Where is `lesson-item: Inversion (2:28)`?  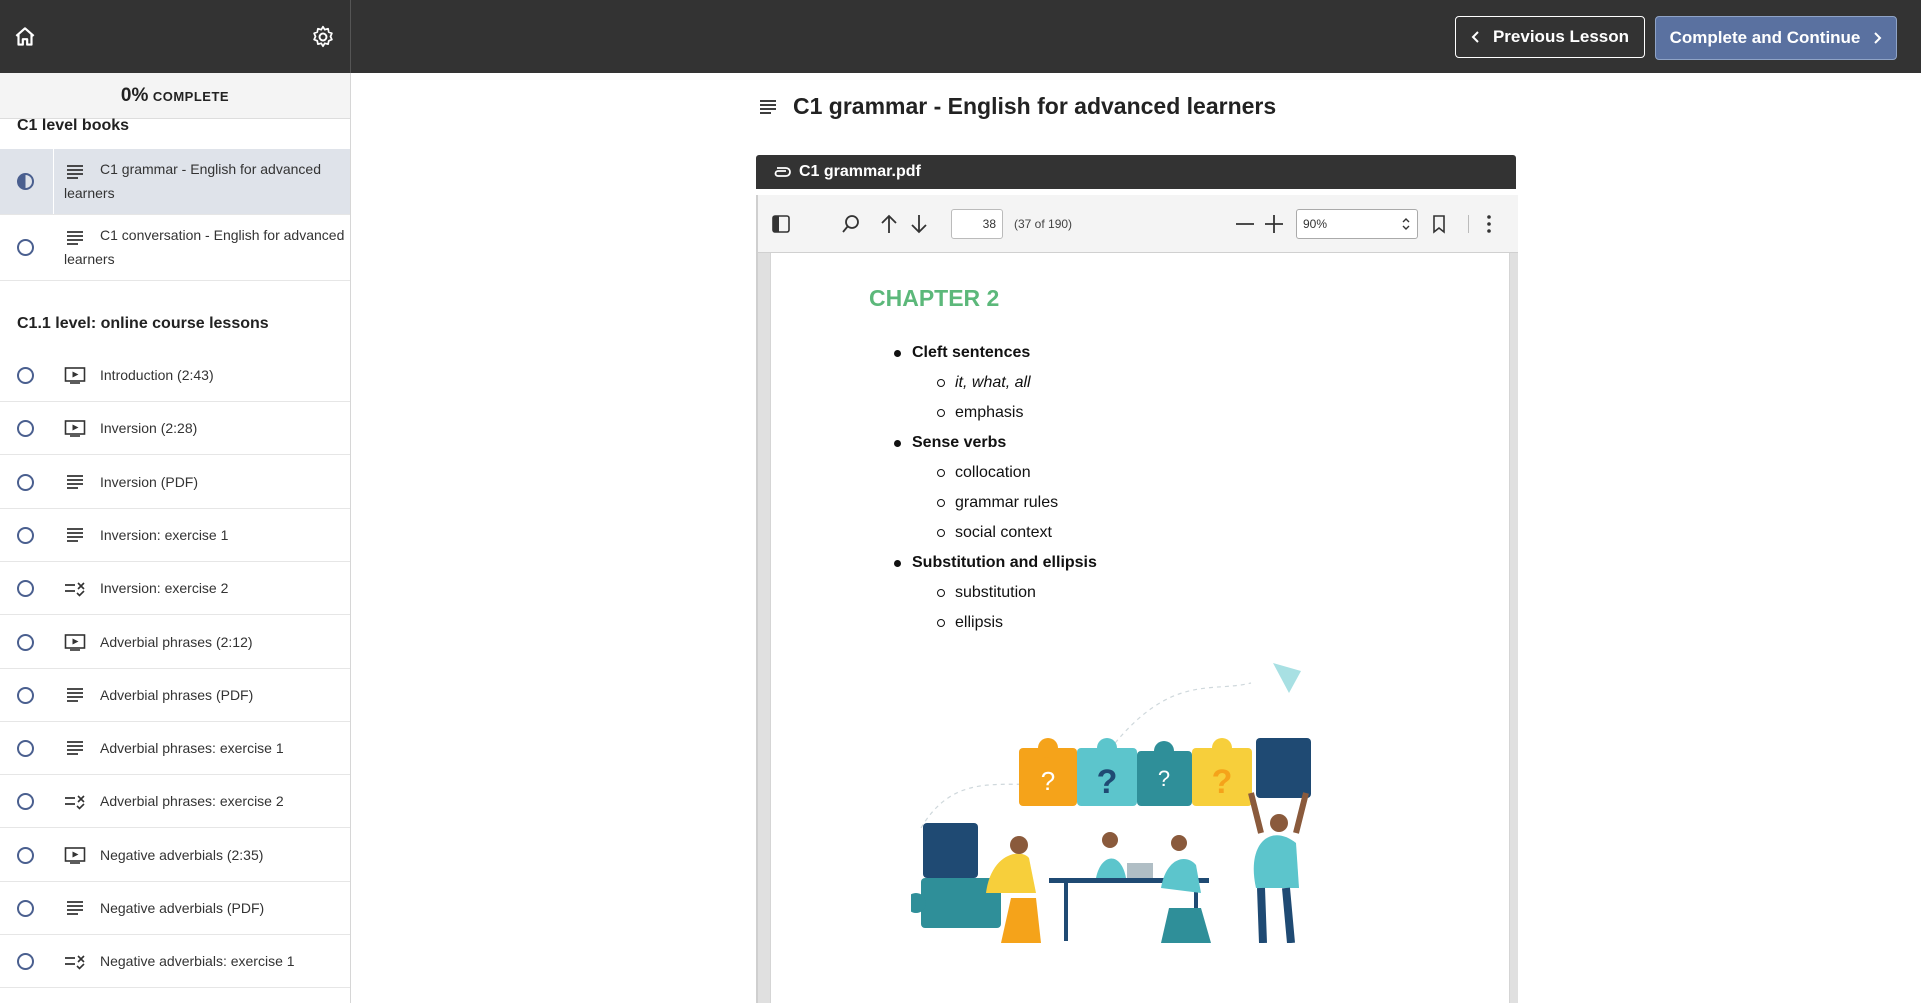
lesson-item: Inversion (2:28) is located at coordinates (175, 429).